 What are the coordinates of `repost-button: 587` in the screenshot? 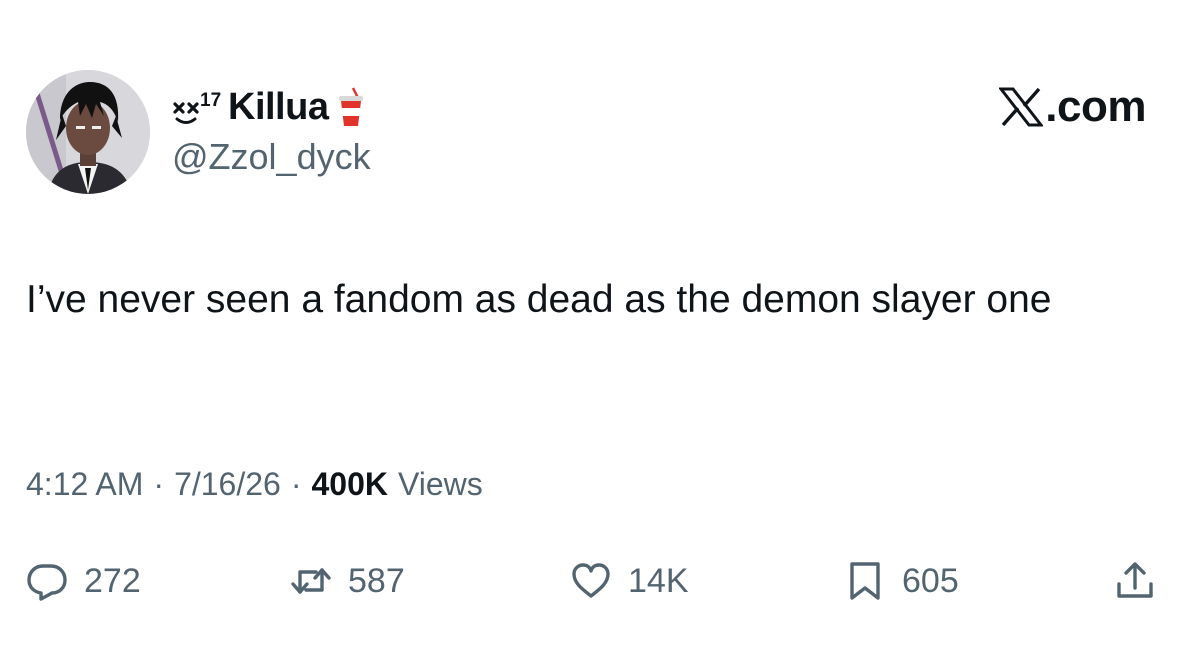 It's located at (347, 581).